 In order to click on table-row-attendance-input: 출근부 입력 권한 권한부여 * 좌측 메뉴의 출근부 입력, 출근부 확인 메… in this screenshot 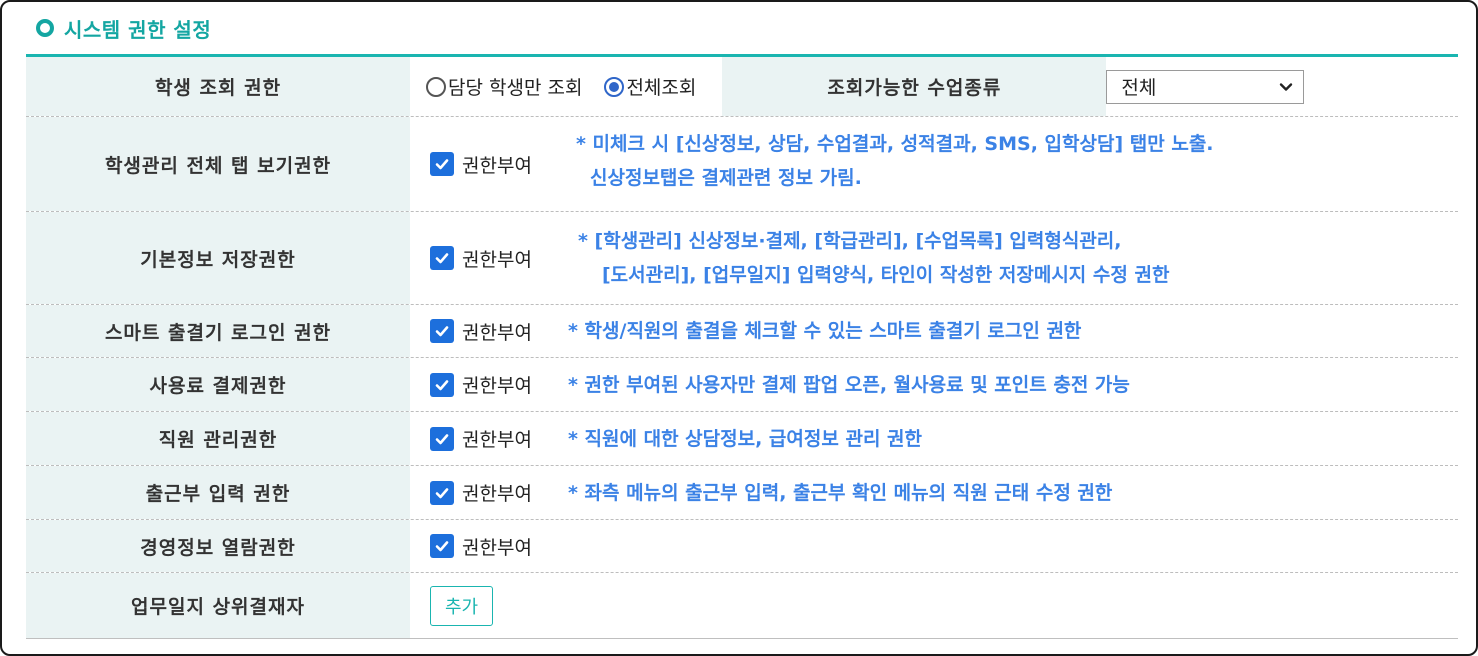, I will do `click(742, 493)`.